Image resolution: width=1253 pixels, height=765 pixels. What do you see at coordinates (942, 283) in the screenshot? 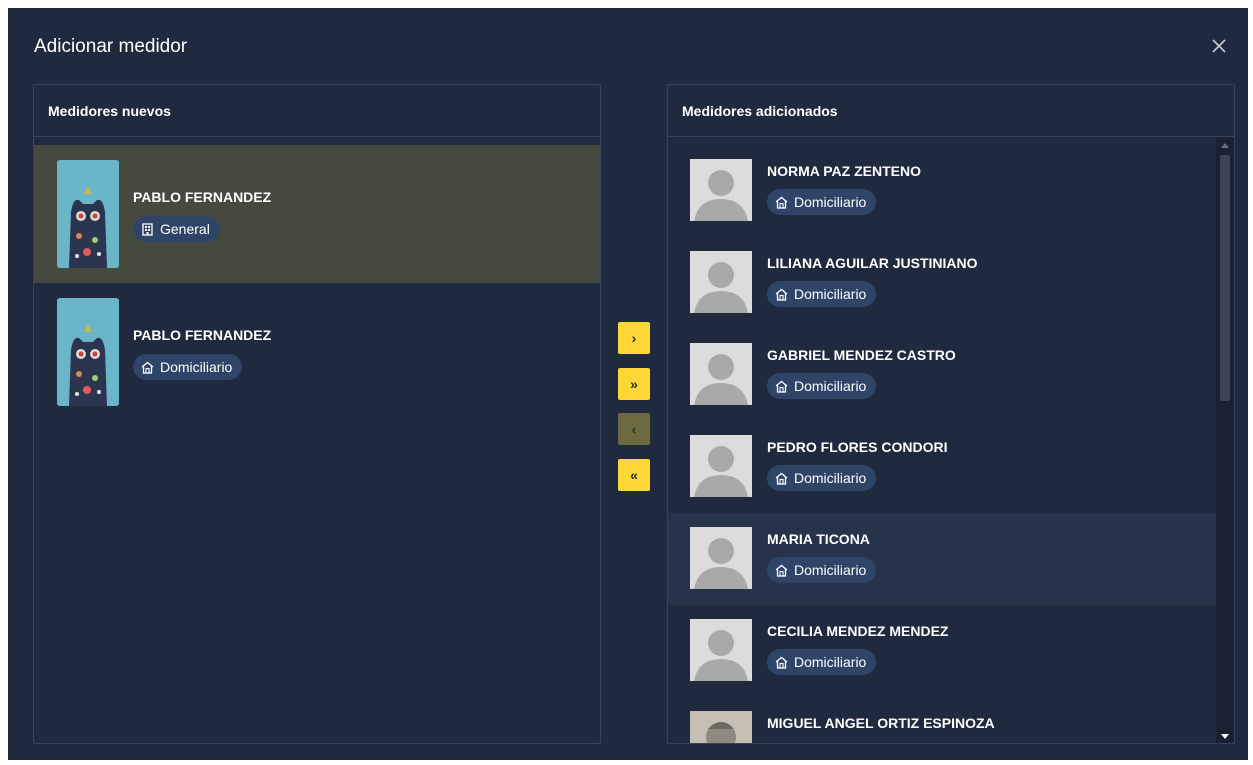
I see `list-item: LILIANA AGUILAR JUSTINIANO Domiciliario` at bounding box center [942, 283].